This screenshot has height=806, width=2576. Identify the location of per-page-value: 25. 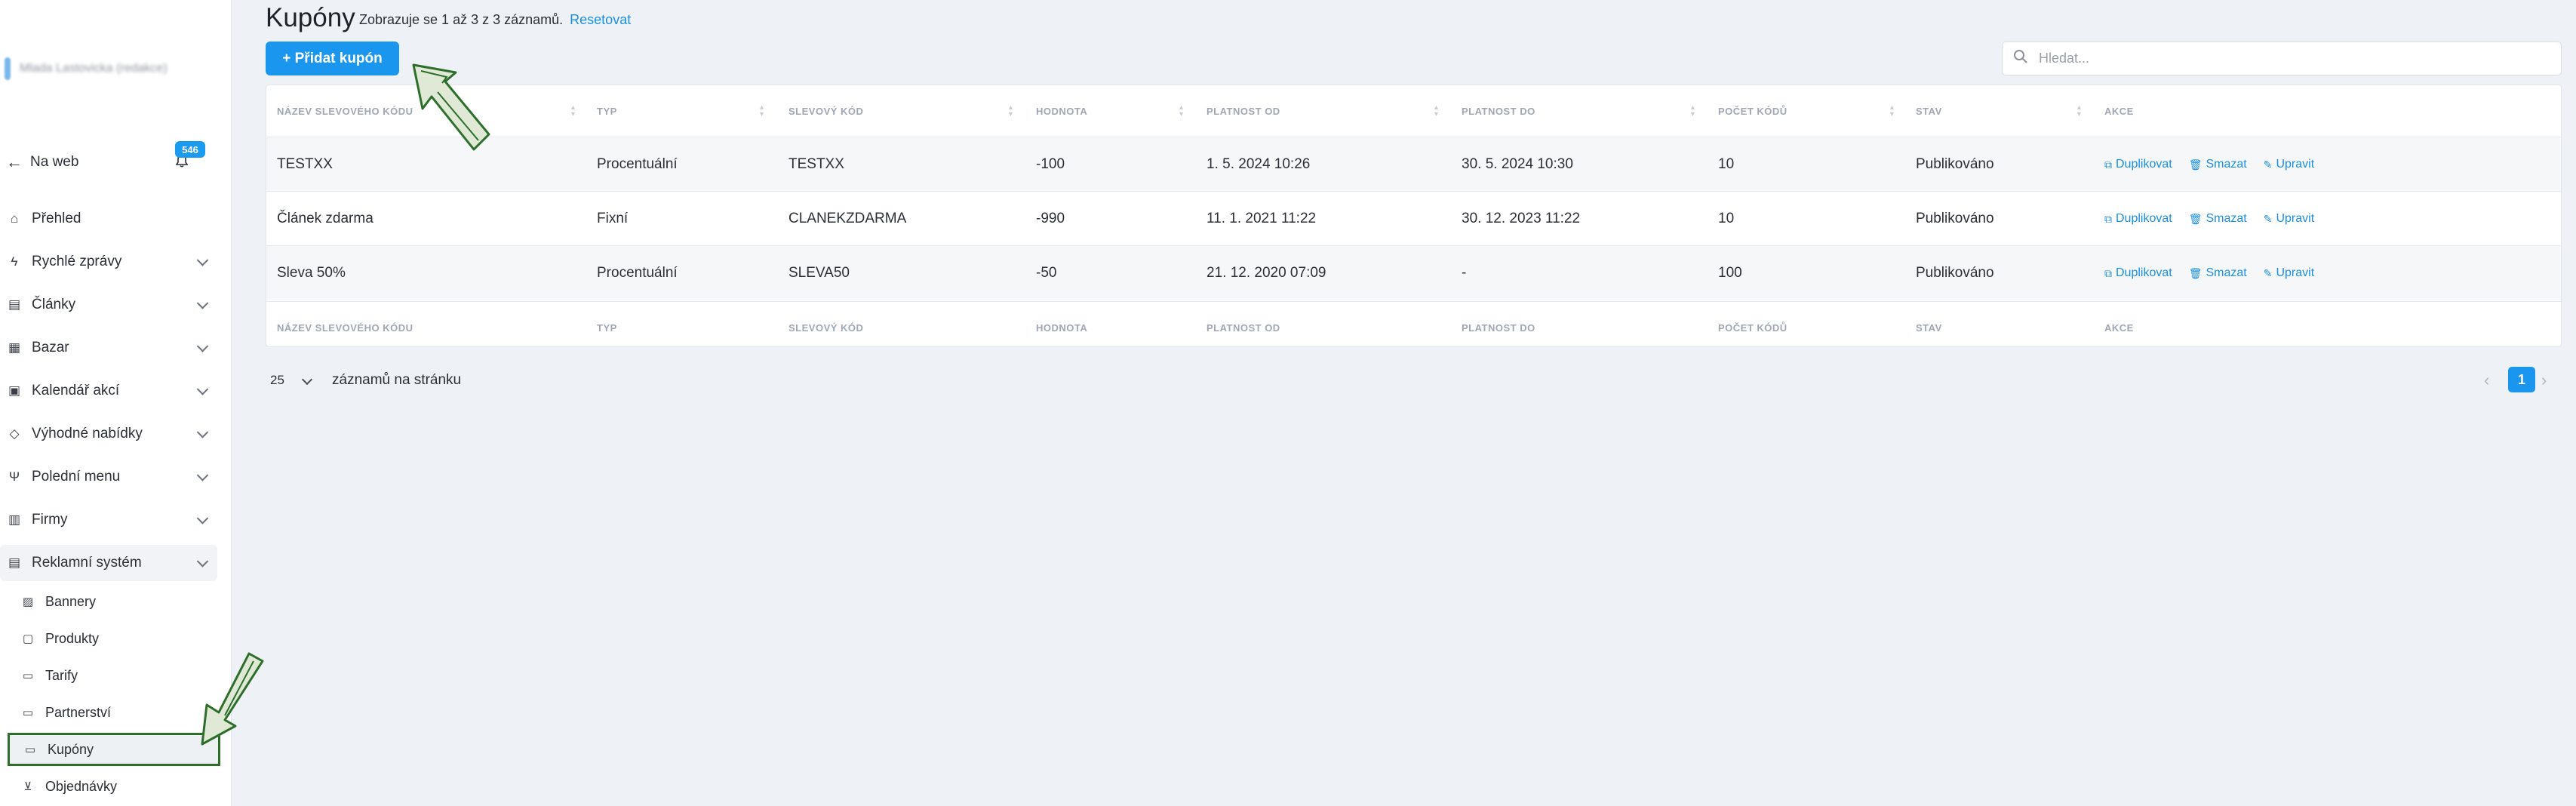
(277, 380).